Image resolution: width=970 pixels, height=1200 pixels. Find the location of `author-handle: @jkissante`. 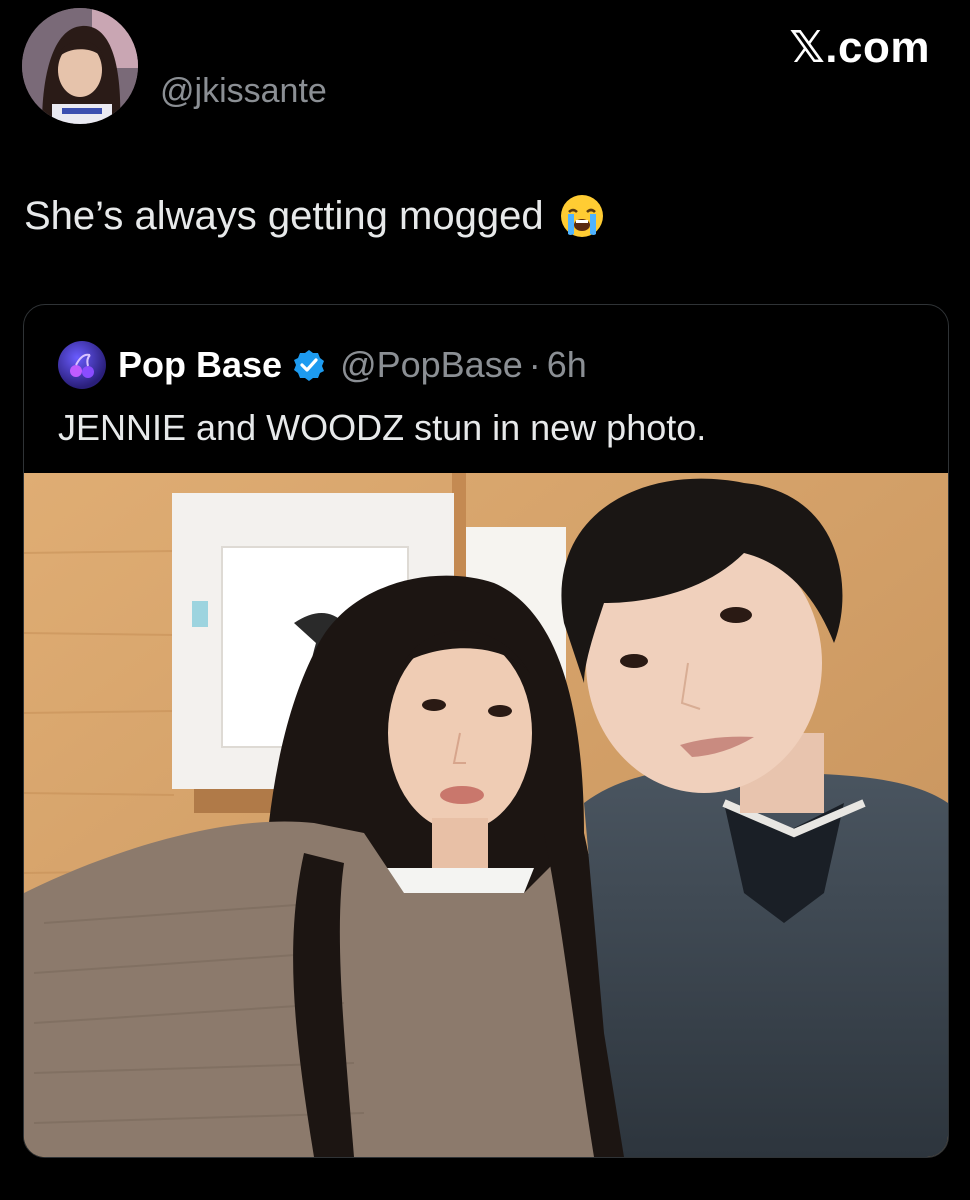

author-handle: @jkissante is located at coordinates (243, 91).